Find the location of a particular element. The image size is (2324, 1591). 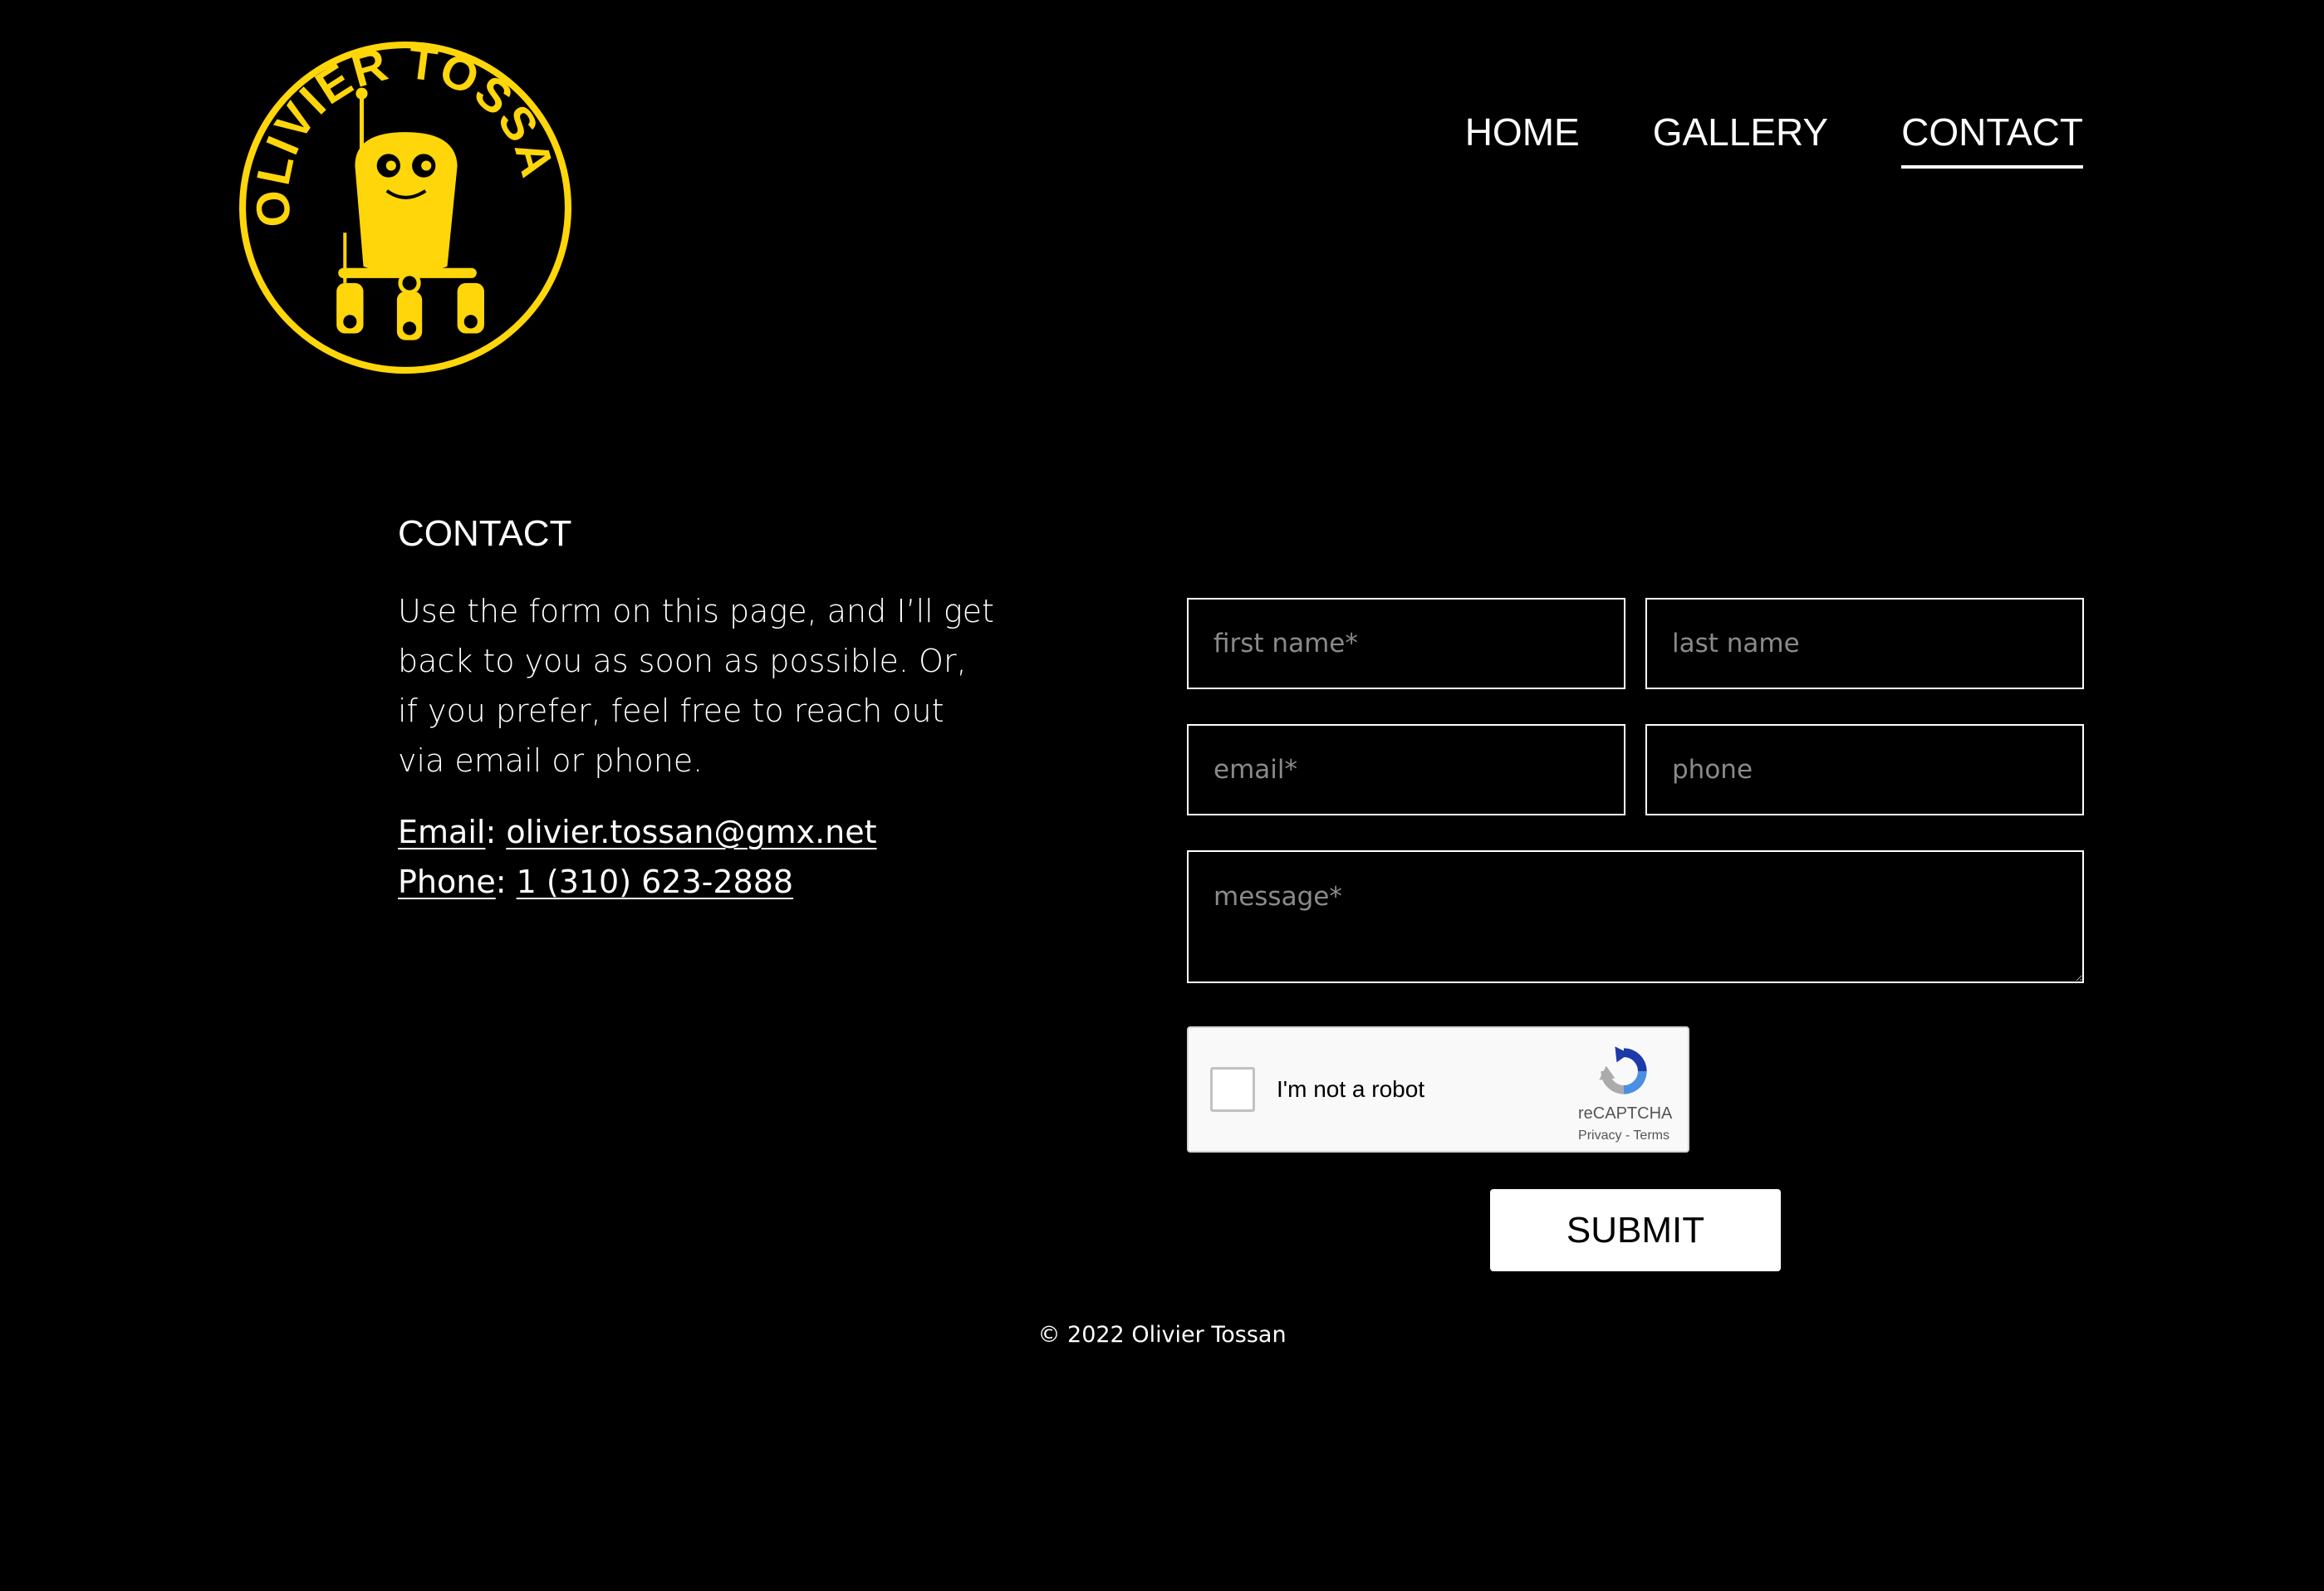

last-name-input is located at coordinates (1864, 643).